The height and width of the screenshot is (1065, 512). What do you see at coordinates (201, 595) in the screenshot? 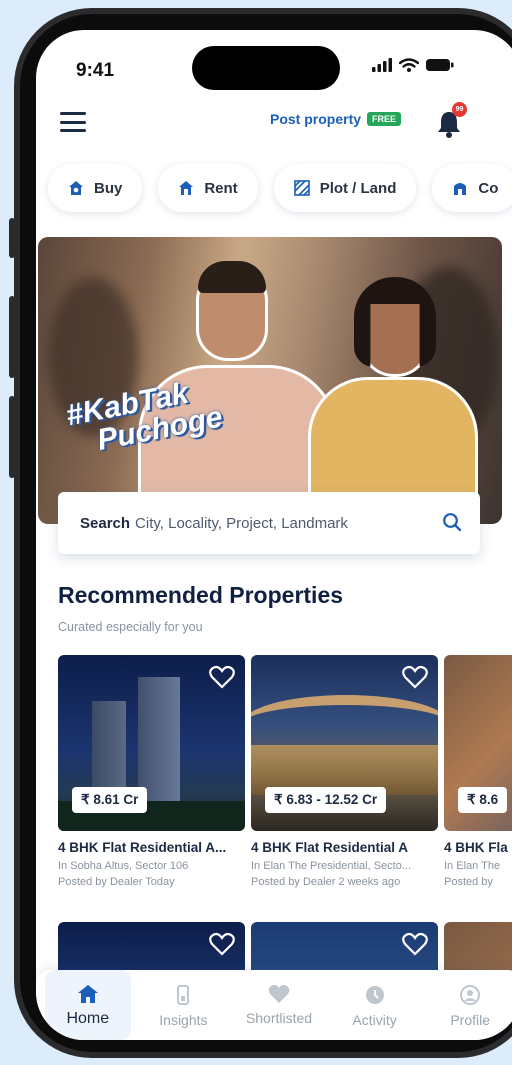
I see `section-title: Recommended Properties` at bounding box center [201, 595].